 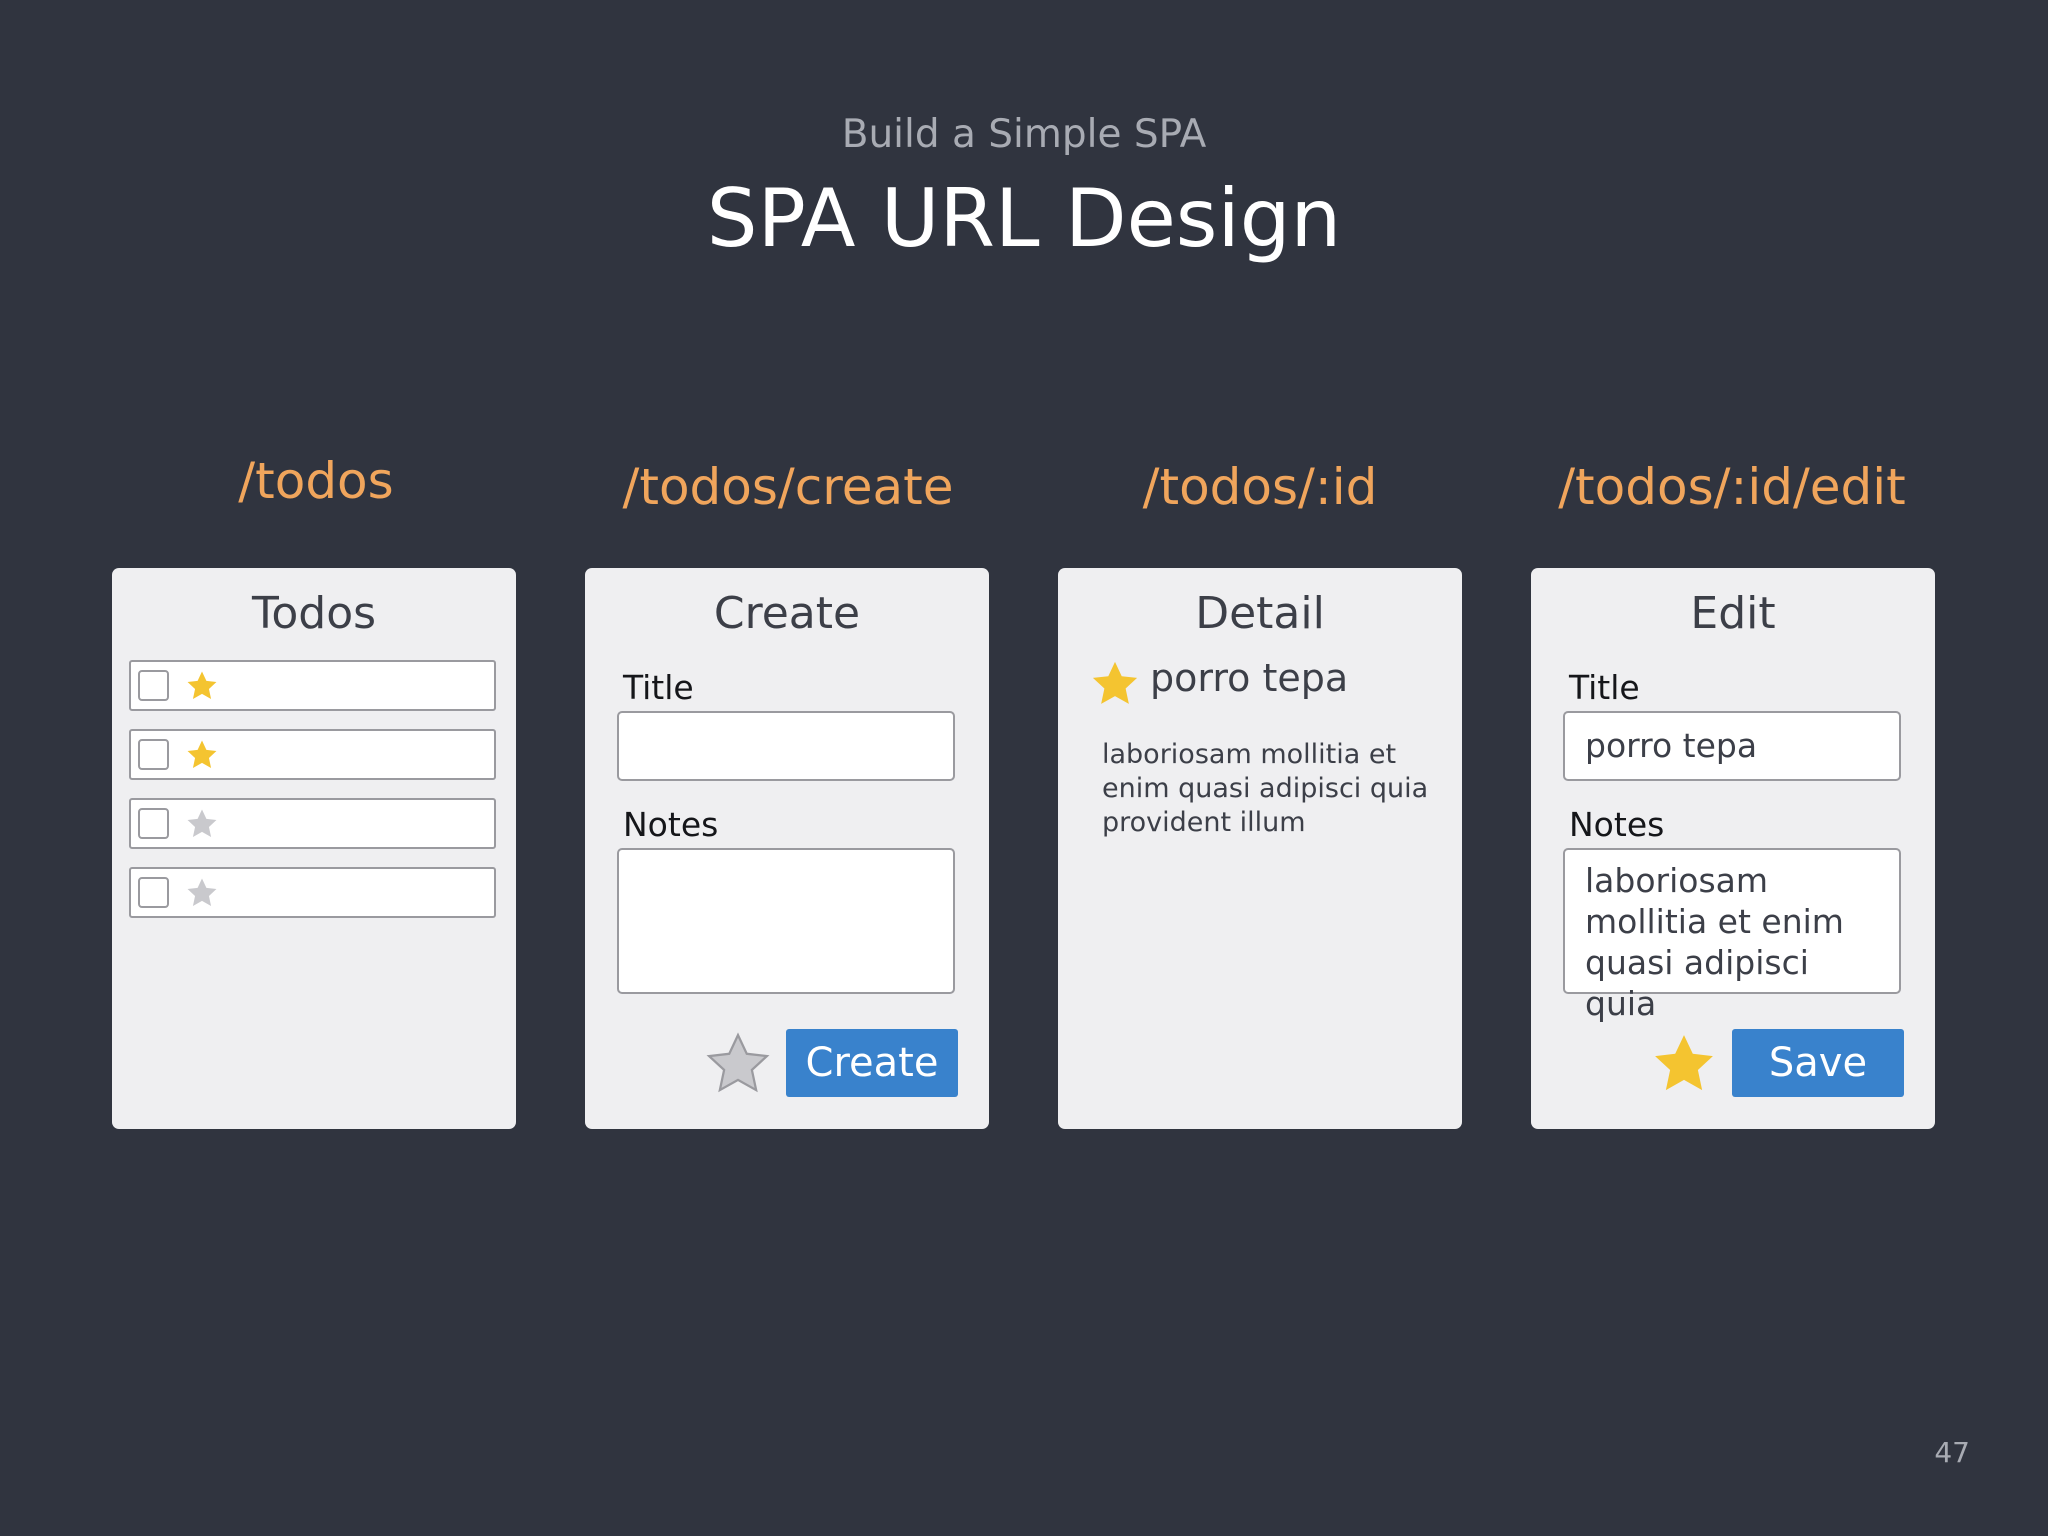 What do you see at coordinates (1617, 824) in the screenshot?
I see `edit-notes-label: Notes` at bounding box center [1617, 824].